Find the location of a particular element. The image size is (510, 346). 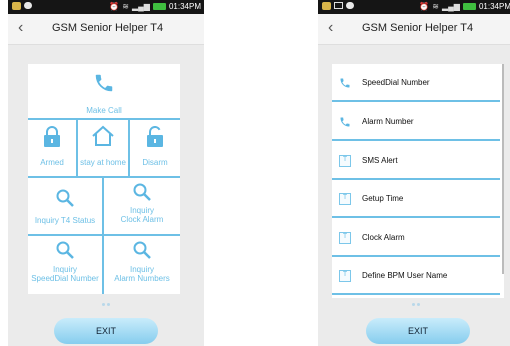

lock-closed-icon is located at coordinates (52, 136).